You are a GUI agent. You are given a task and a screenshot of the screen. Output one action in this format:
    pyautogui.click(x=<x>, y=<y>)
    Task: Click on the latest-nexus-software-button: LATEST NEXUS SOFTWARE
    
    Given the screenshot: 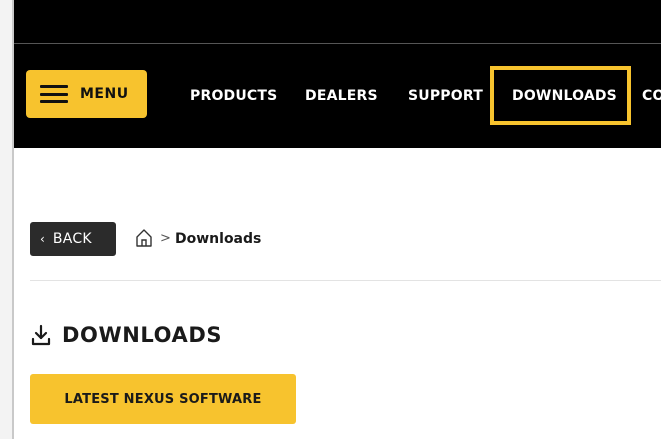 What is the action you would take?
    pyautogui.click(x=163, y=399)
    